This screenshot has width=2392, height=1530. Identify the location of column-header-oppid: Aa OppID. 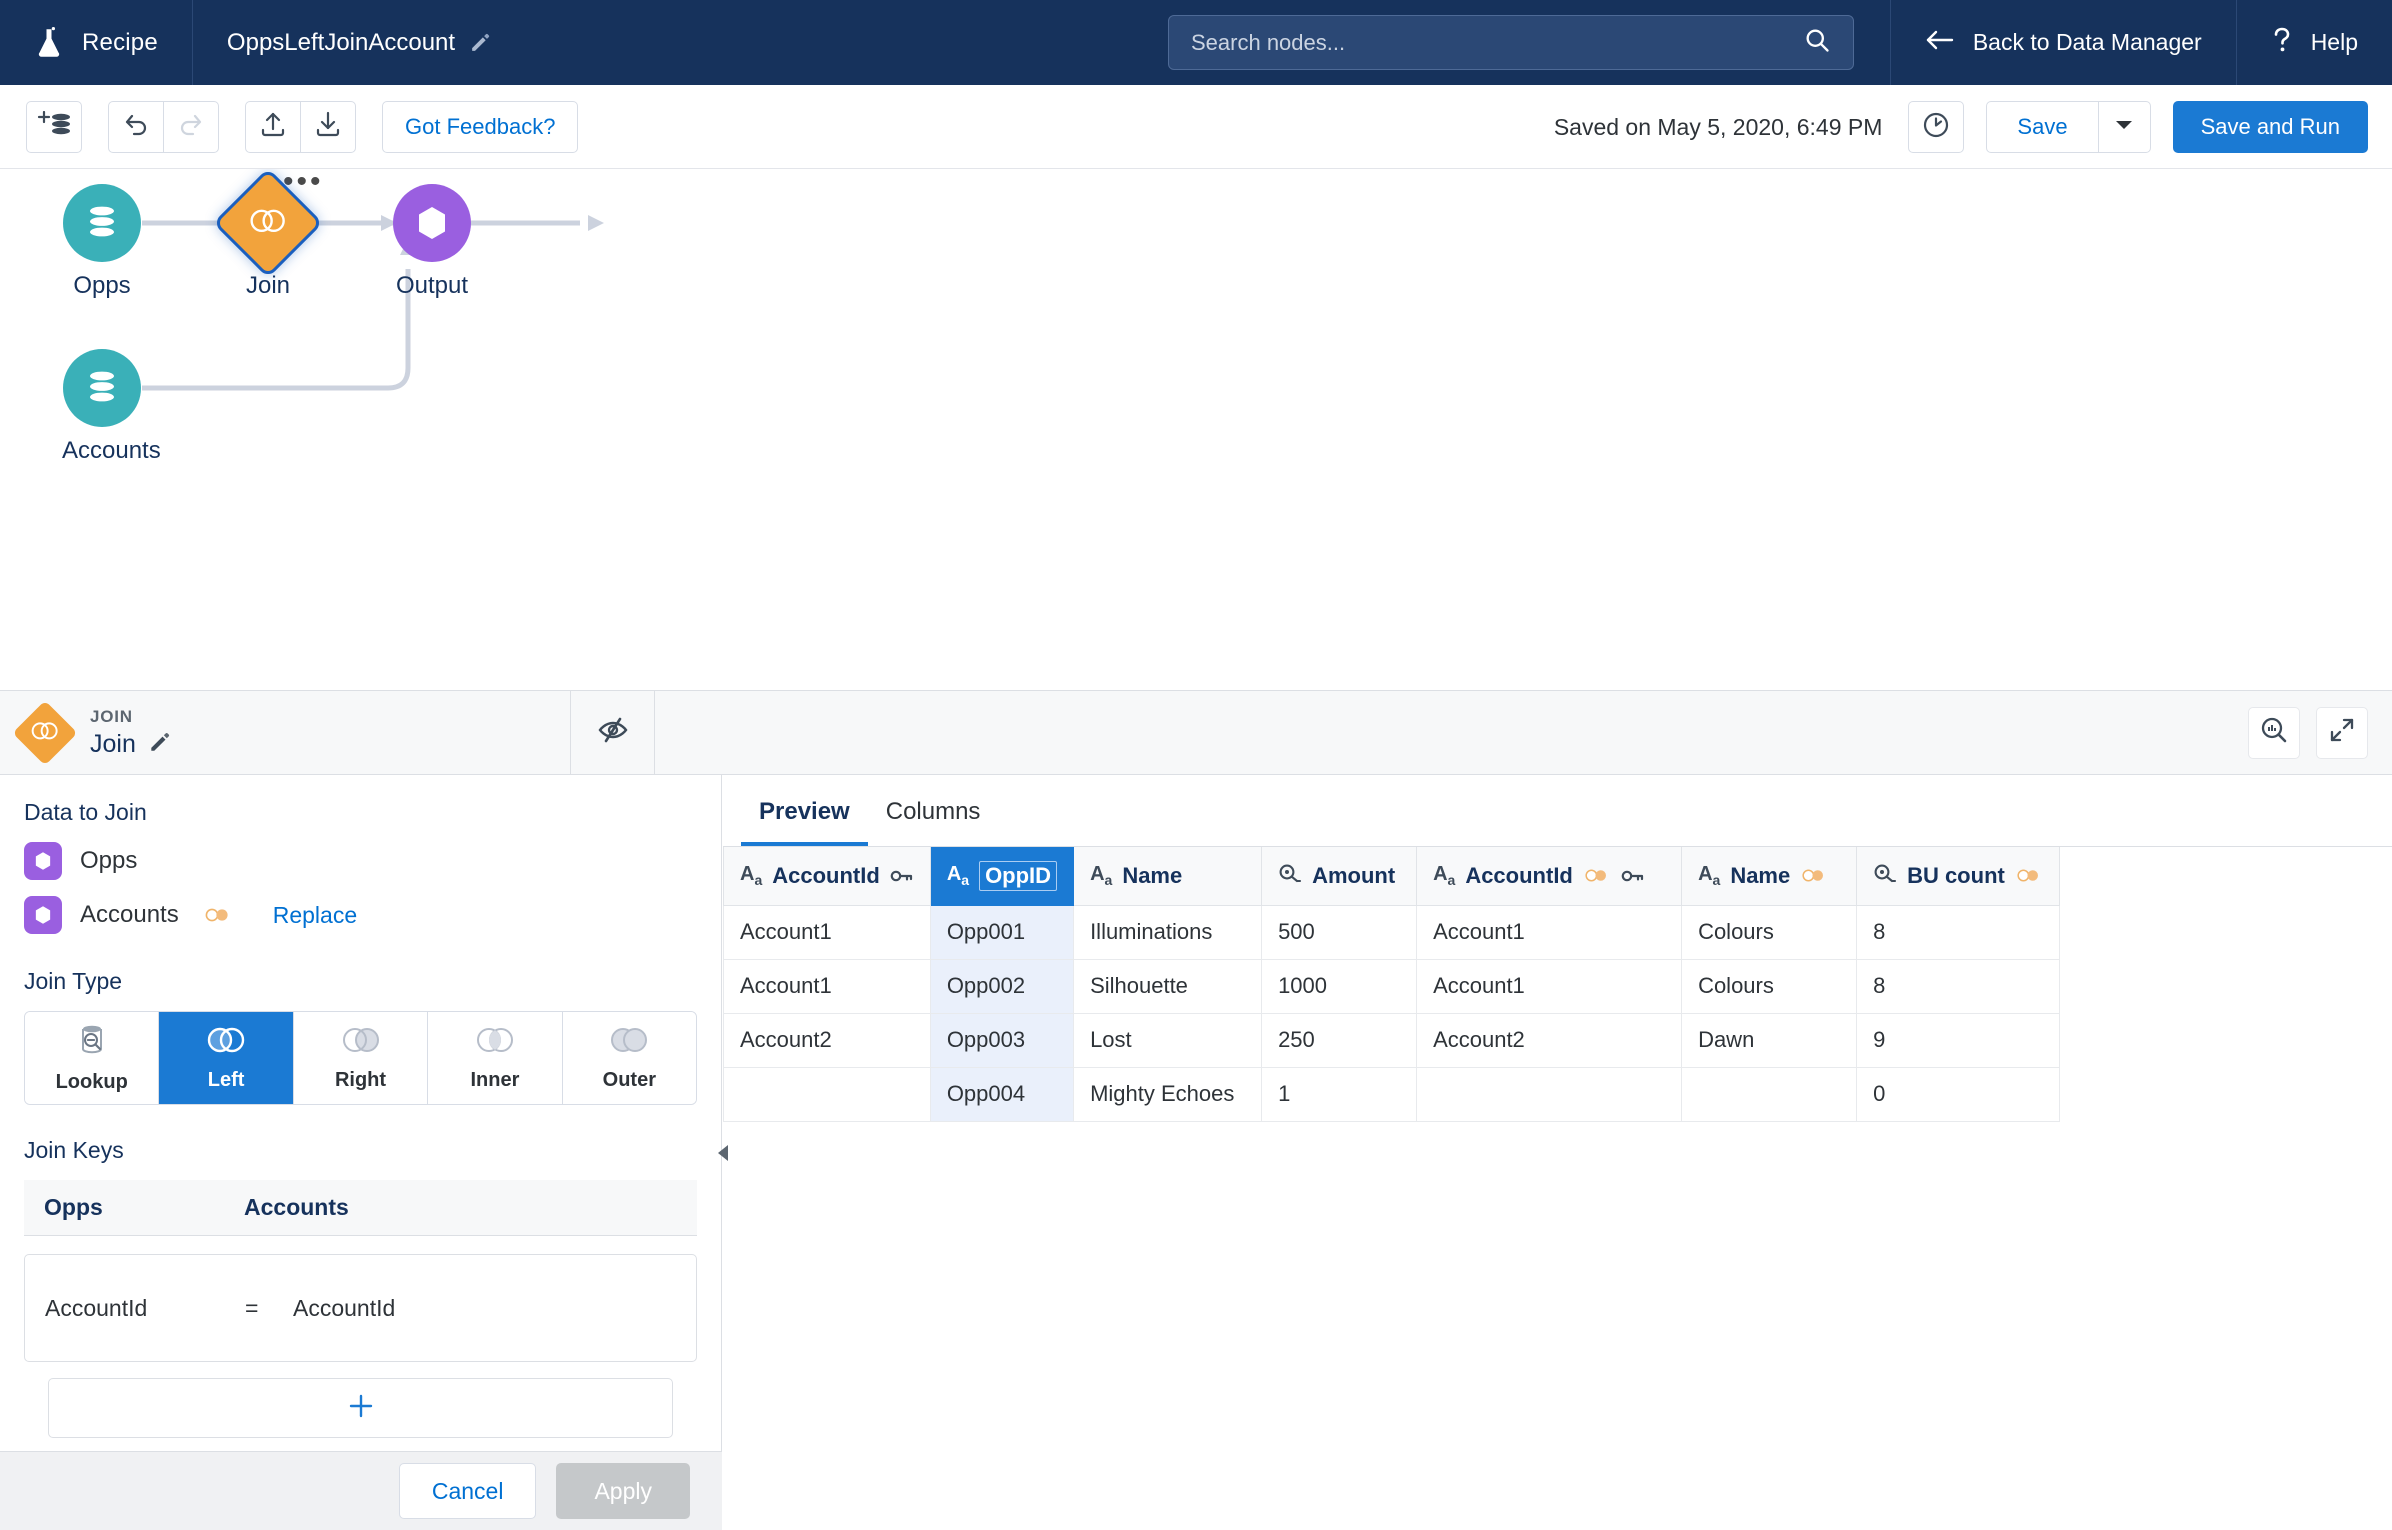
(1002, 876).